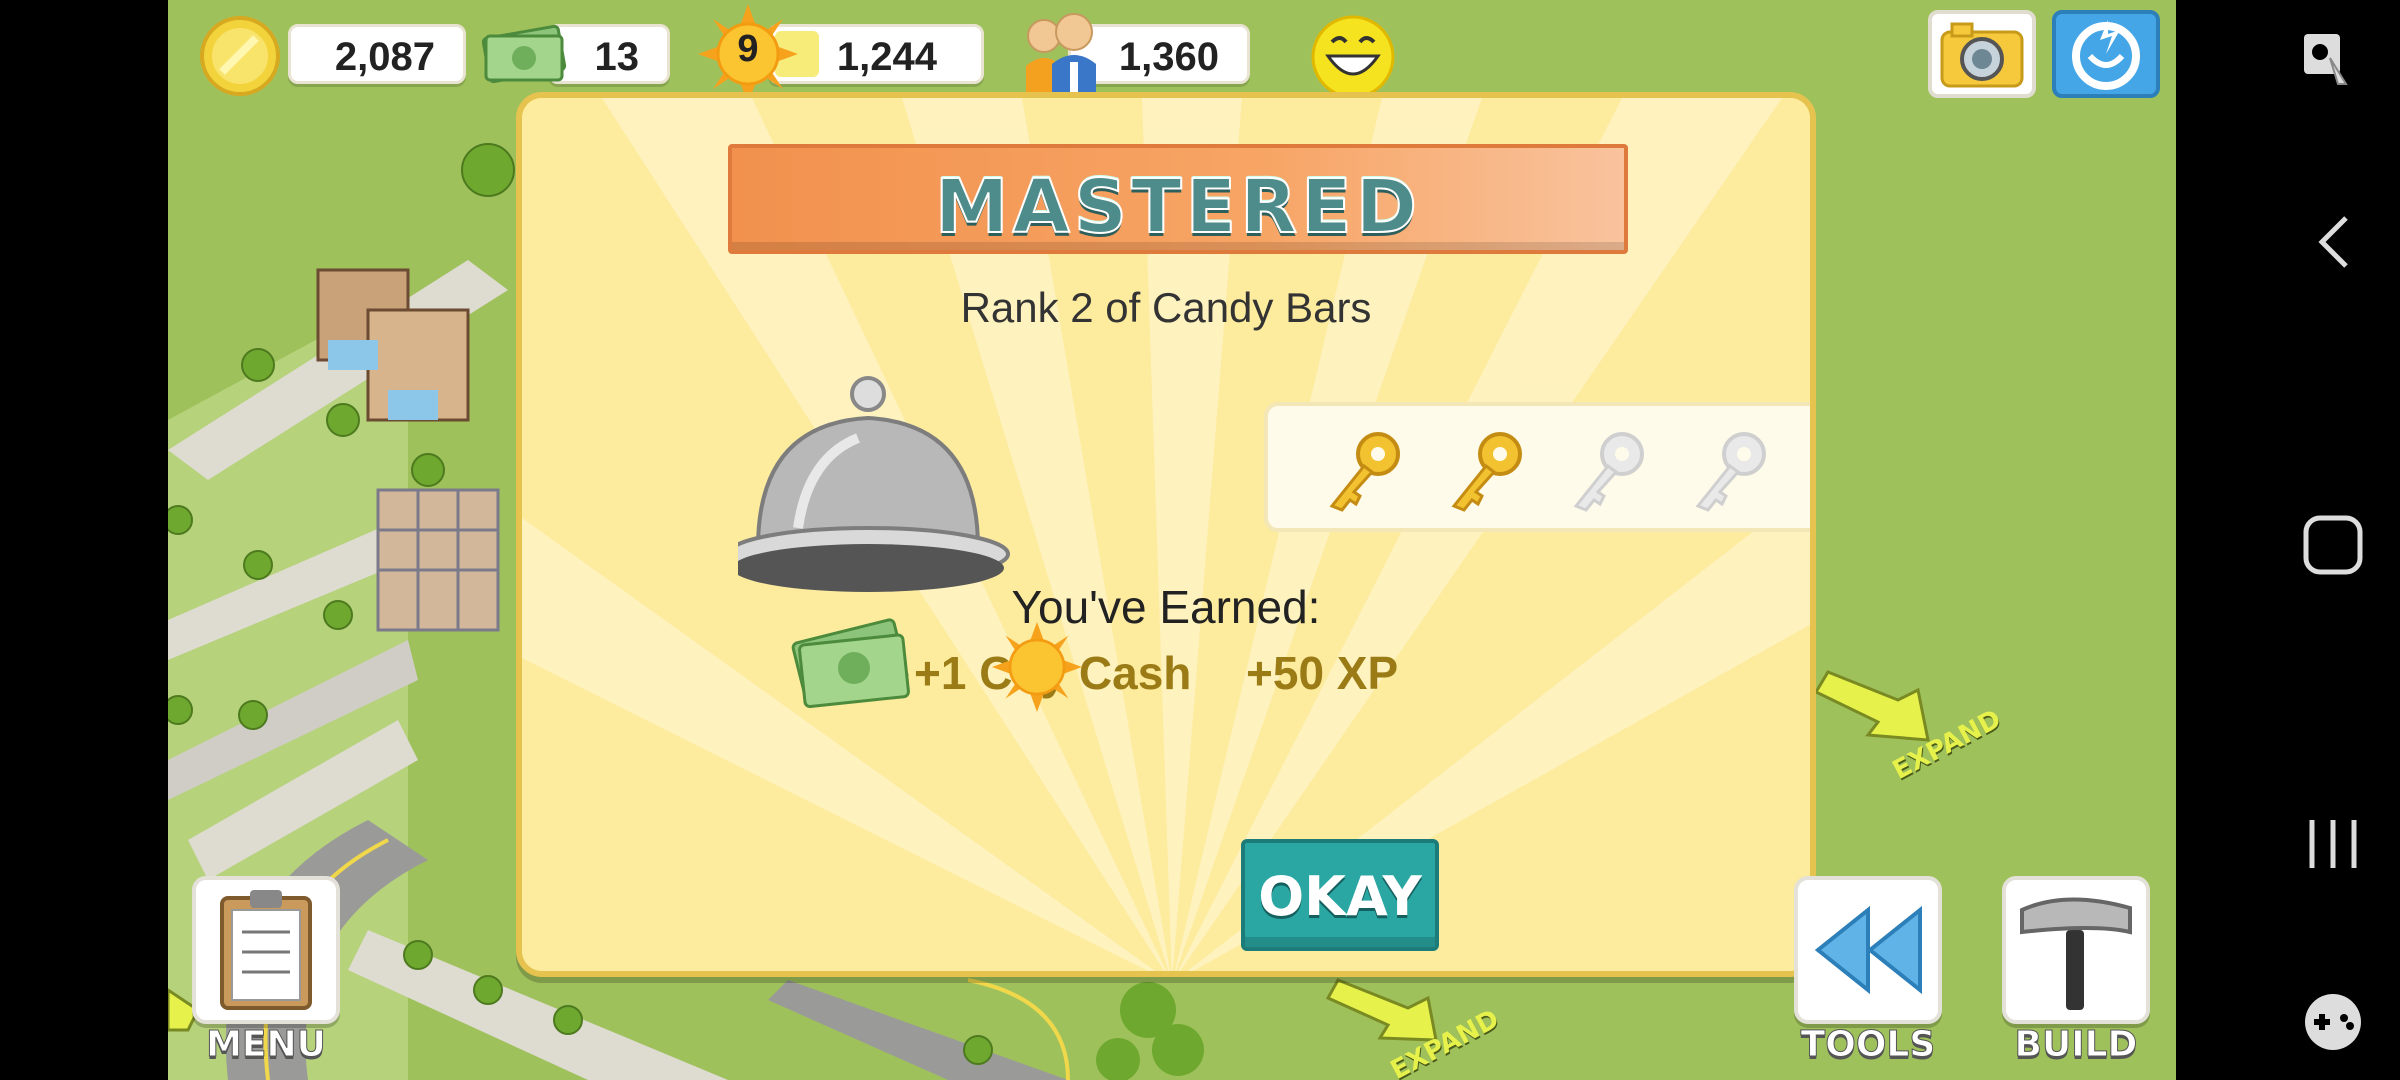 This screenshot has height=1080, width=2400. Describe the element at coordinates (1166, 607) in the screenshot. I see `earned-heading: You've Earned:` at that location.